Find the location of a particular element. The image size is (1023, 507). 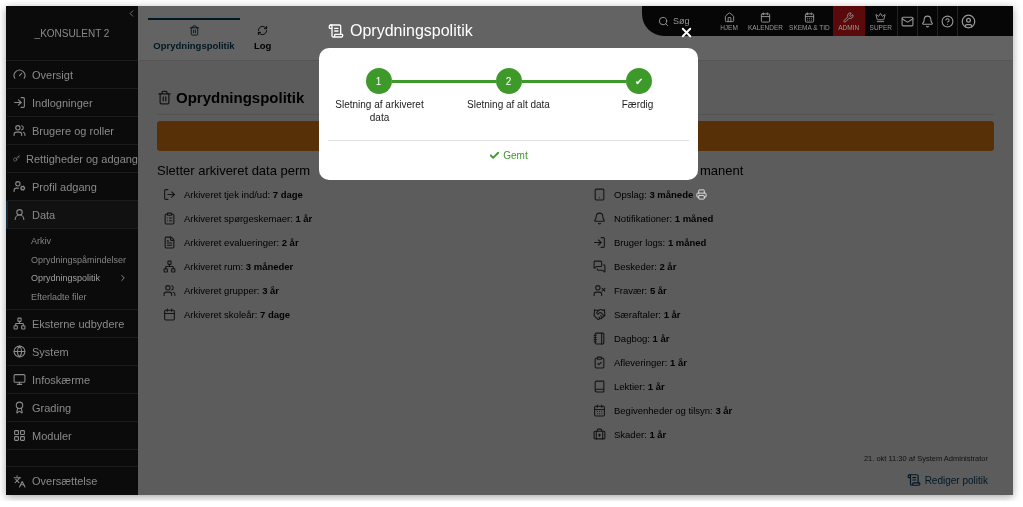

retention-text: Arkiveret tjek ind/ud: 7 dage is located at coordinates (243, 194).